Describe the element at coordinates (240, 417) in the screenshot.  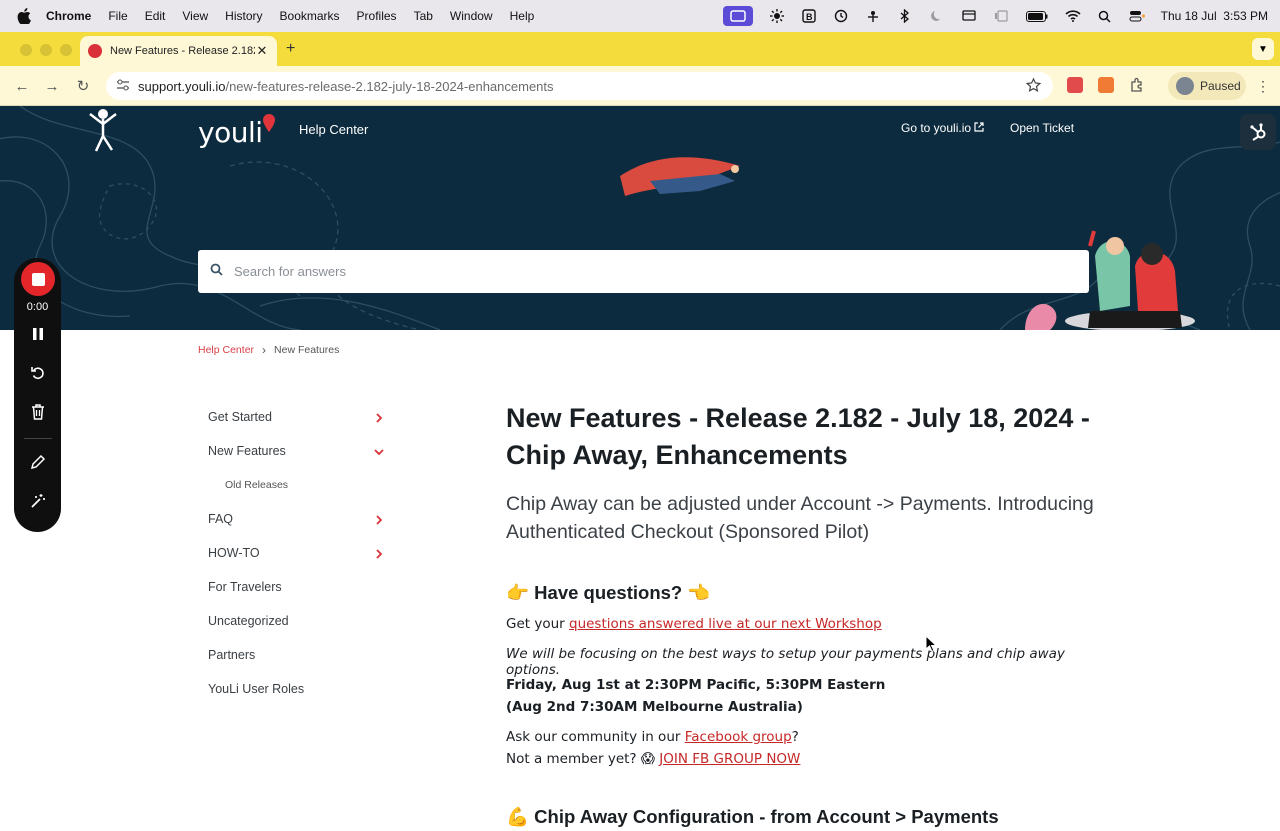
I see `sidebar-item-label: Get Started` at that location.